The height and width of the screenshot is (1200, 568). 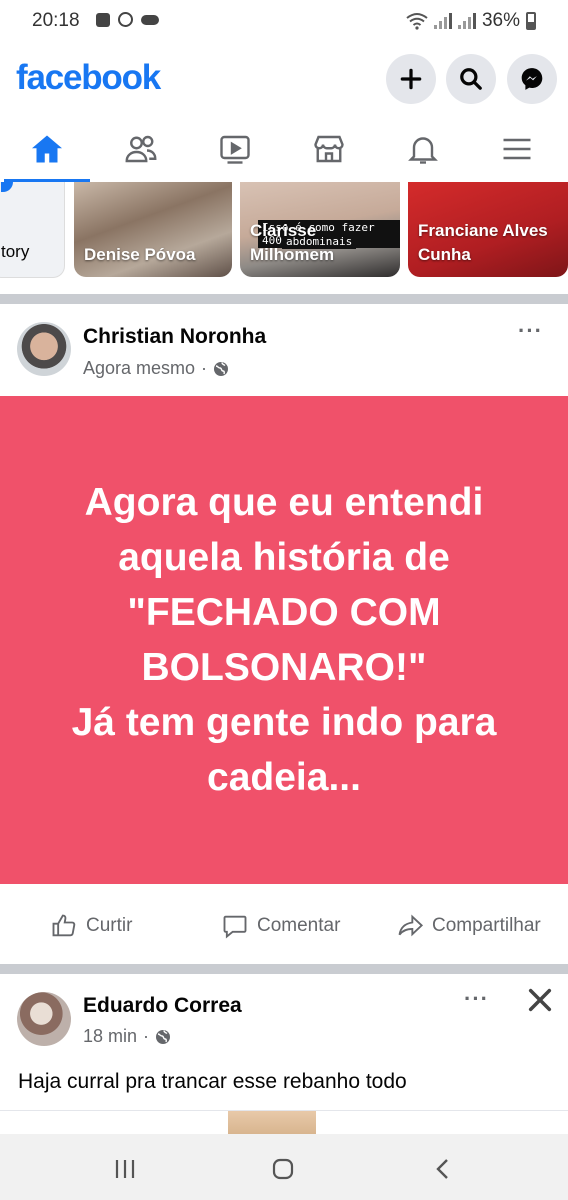 I want to click on tab-marketplace, so click(x=329, y=149).